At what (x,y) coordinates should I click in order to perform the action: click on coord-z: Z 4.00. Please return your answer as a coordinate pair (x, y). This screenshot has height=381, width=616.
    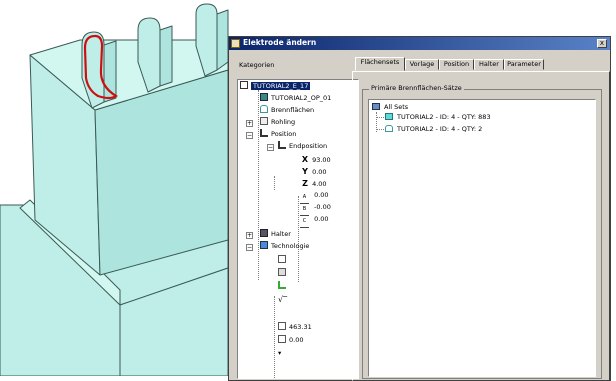
    Looking at the image, I should click on (313, 183).